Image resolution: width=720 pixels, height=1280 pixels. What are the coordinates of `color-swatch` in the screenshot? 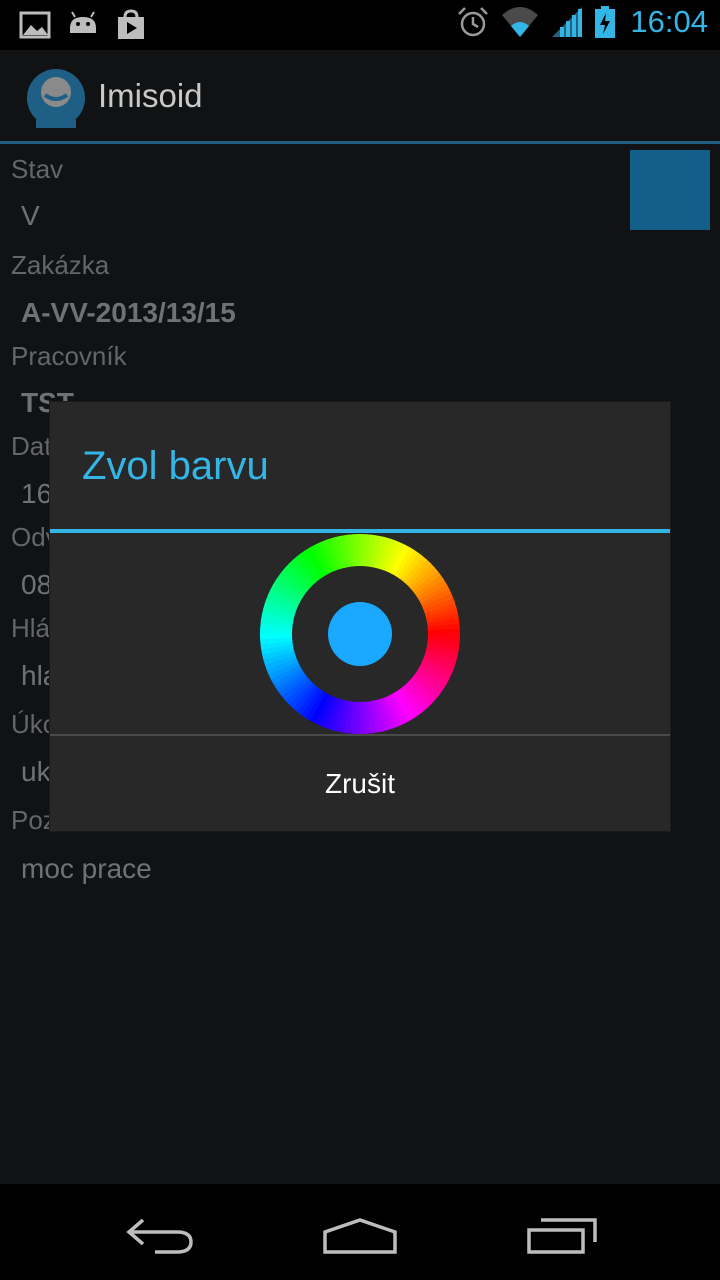 It's located at (670, 190).